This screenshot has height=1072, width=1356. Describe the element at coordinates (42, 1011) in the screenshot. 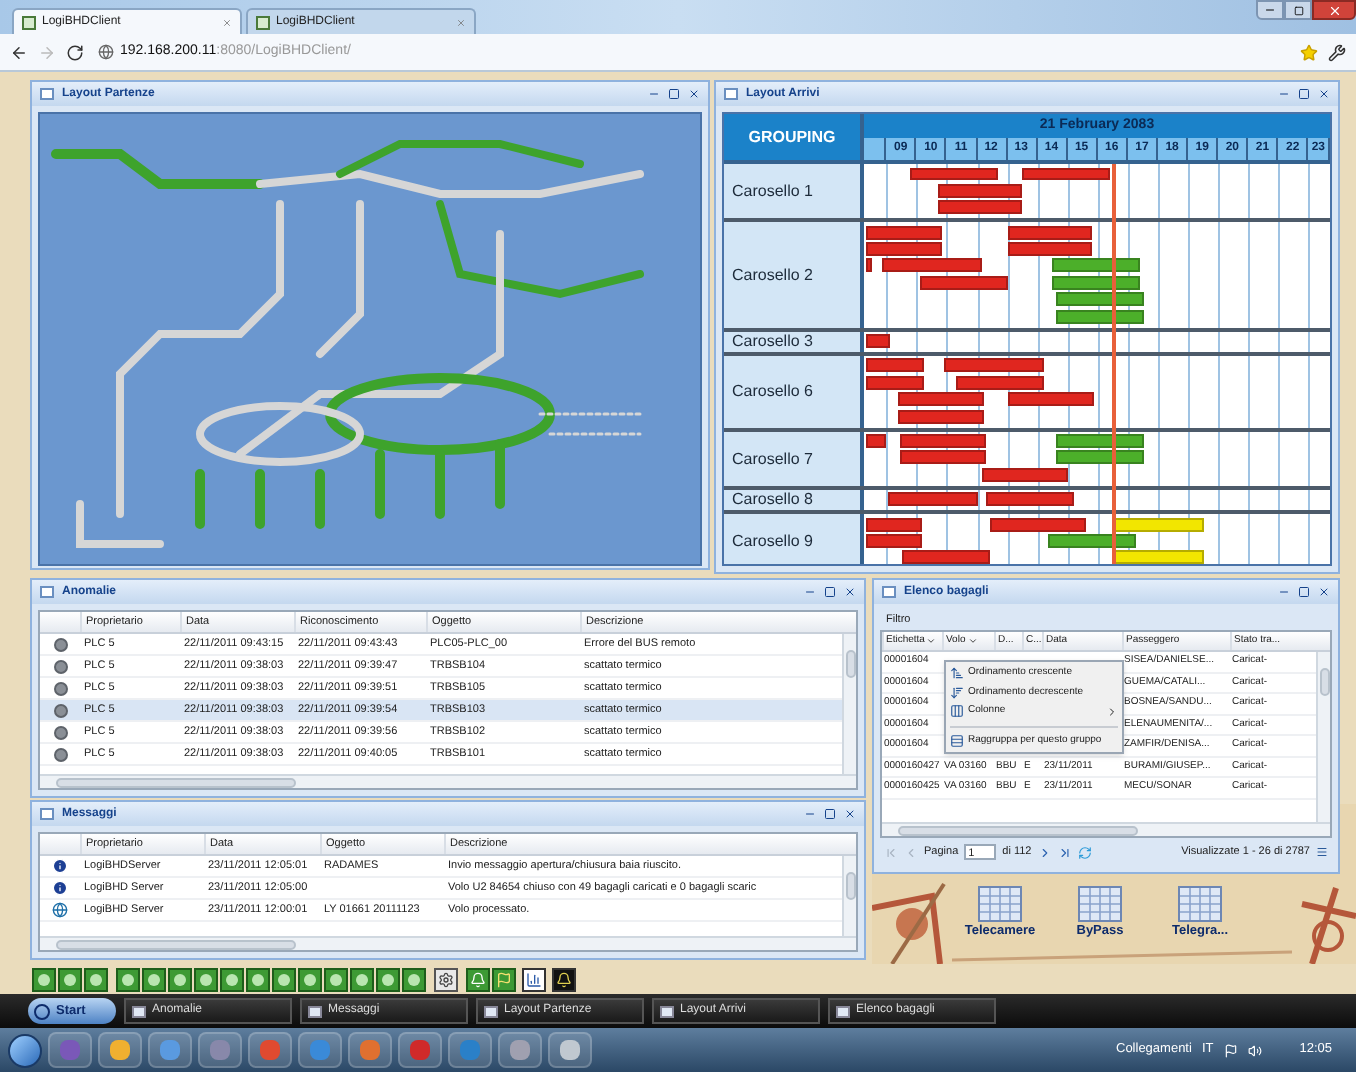

I see `power-icon` at that location.